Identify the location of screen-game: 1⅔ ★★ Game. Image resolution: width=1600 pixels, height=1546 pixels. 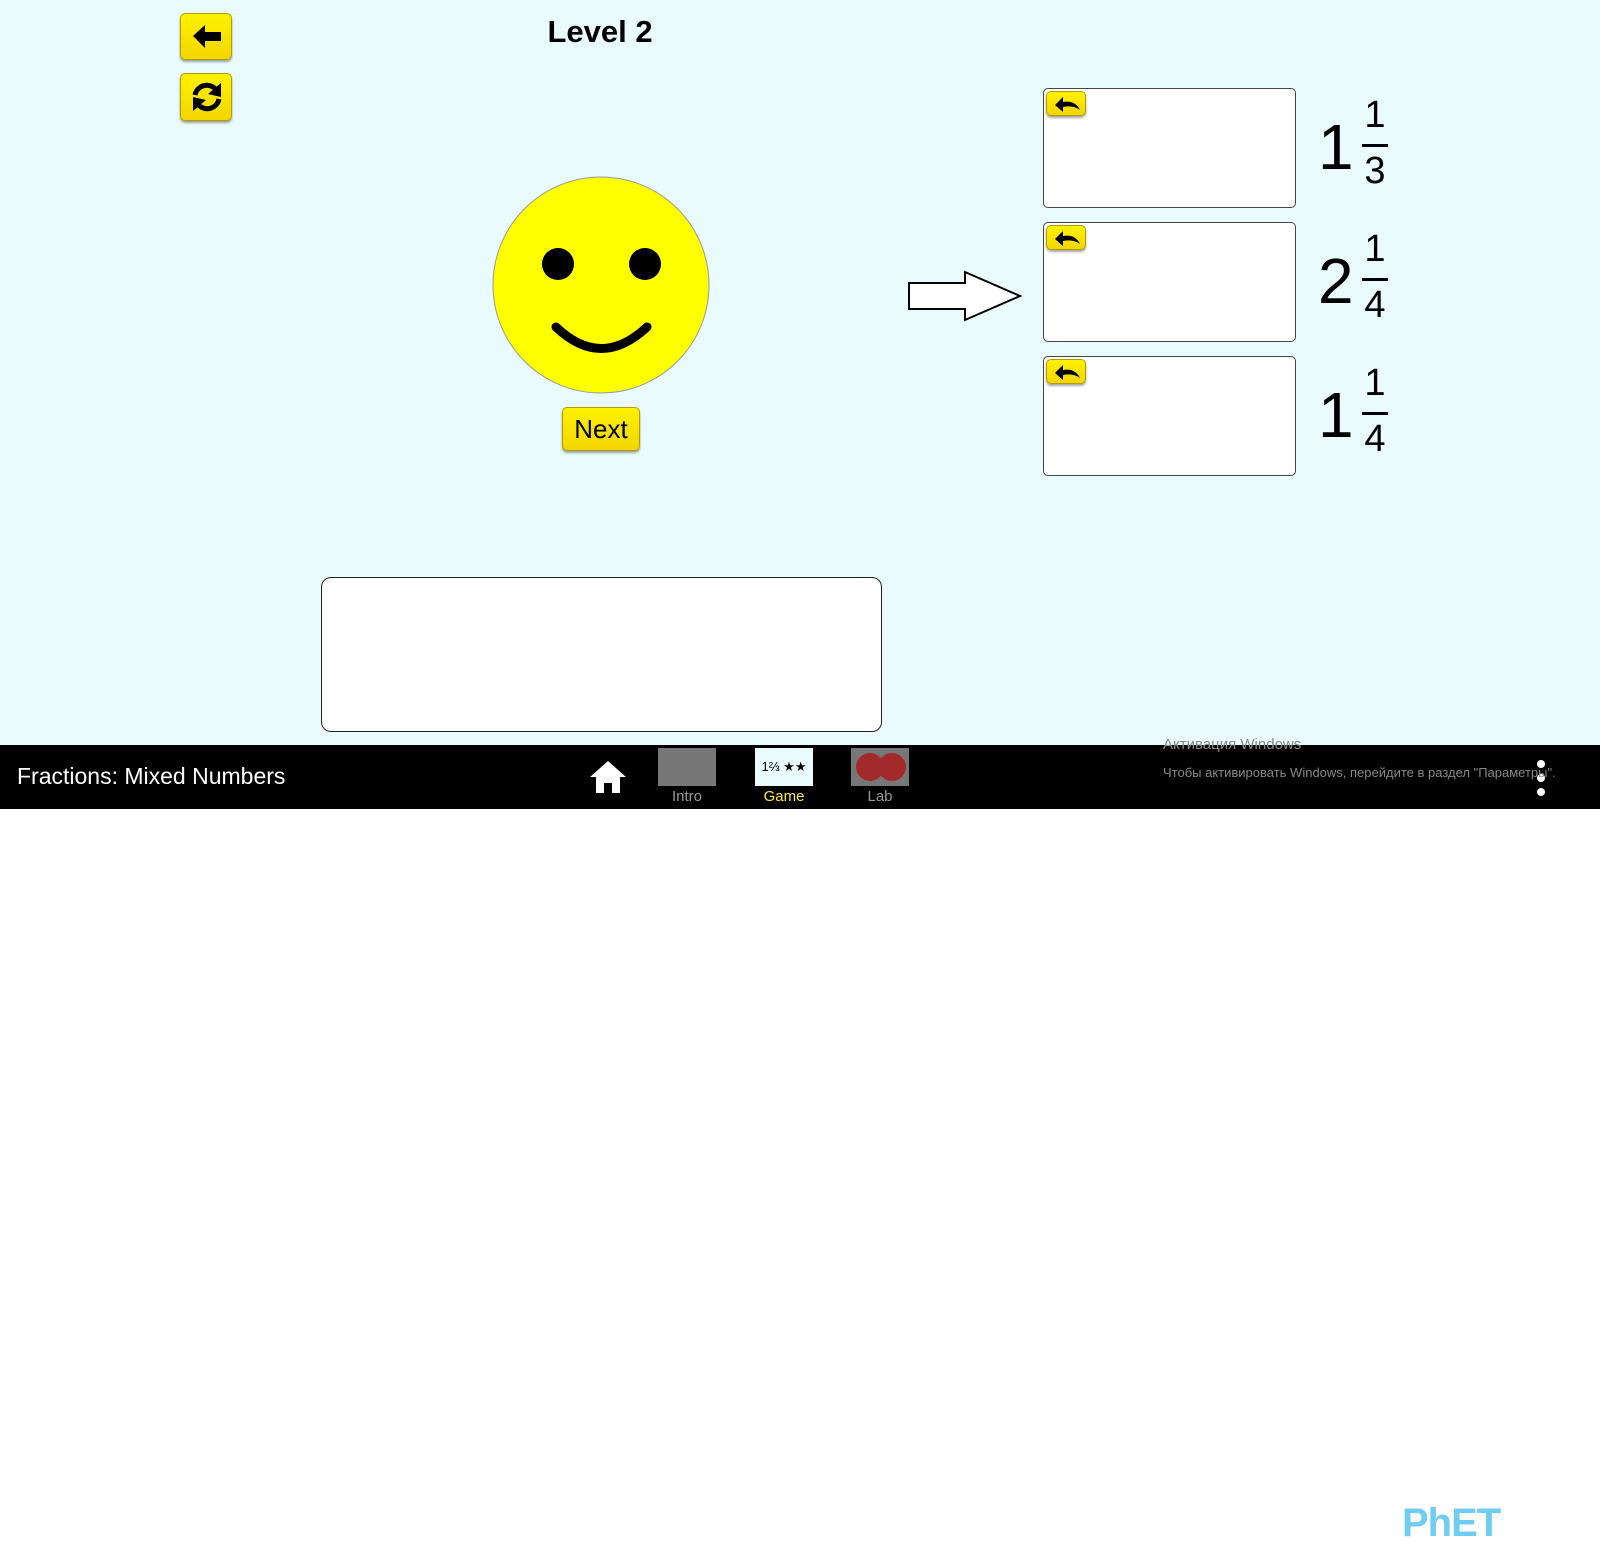
(784, 776).